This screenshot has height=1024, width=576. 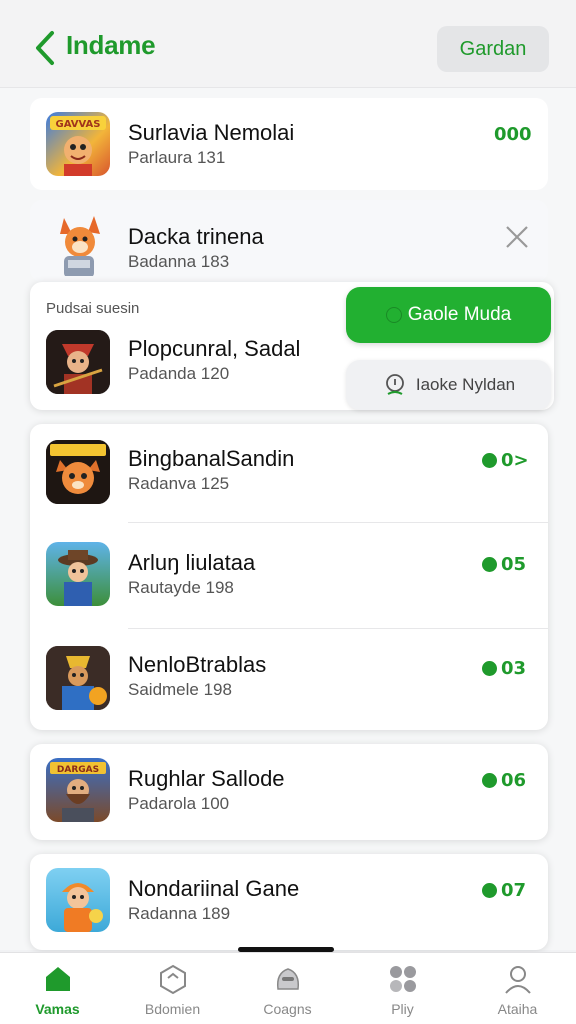 What do you see at coordinates (394, 384) in the screenshot?
I see `location-pin-icon` at bounding box center [394, 384].